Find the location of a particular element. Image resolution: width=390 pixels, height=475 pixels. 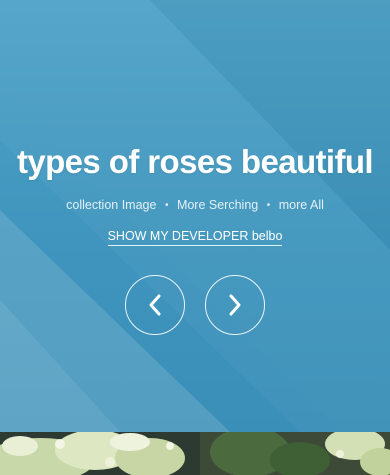

hydrangea-photo is located at coordinates (195, 453).